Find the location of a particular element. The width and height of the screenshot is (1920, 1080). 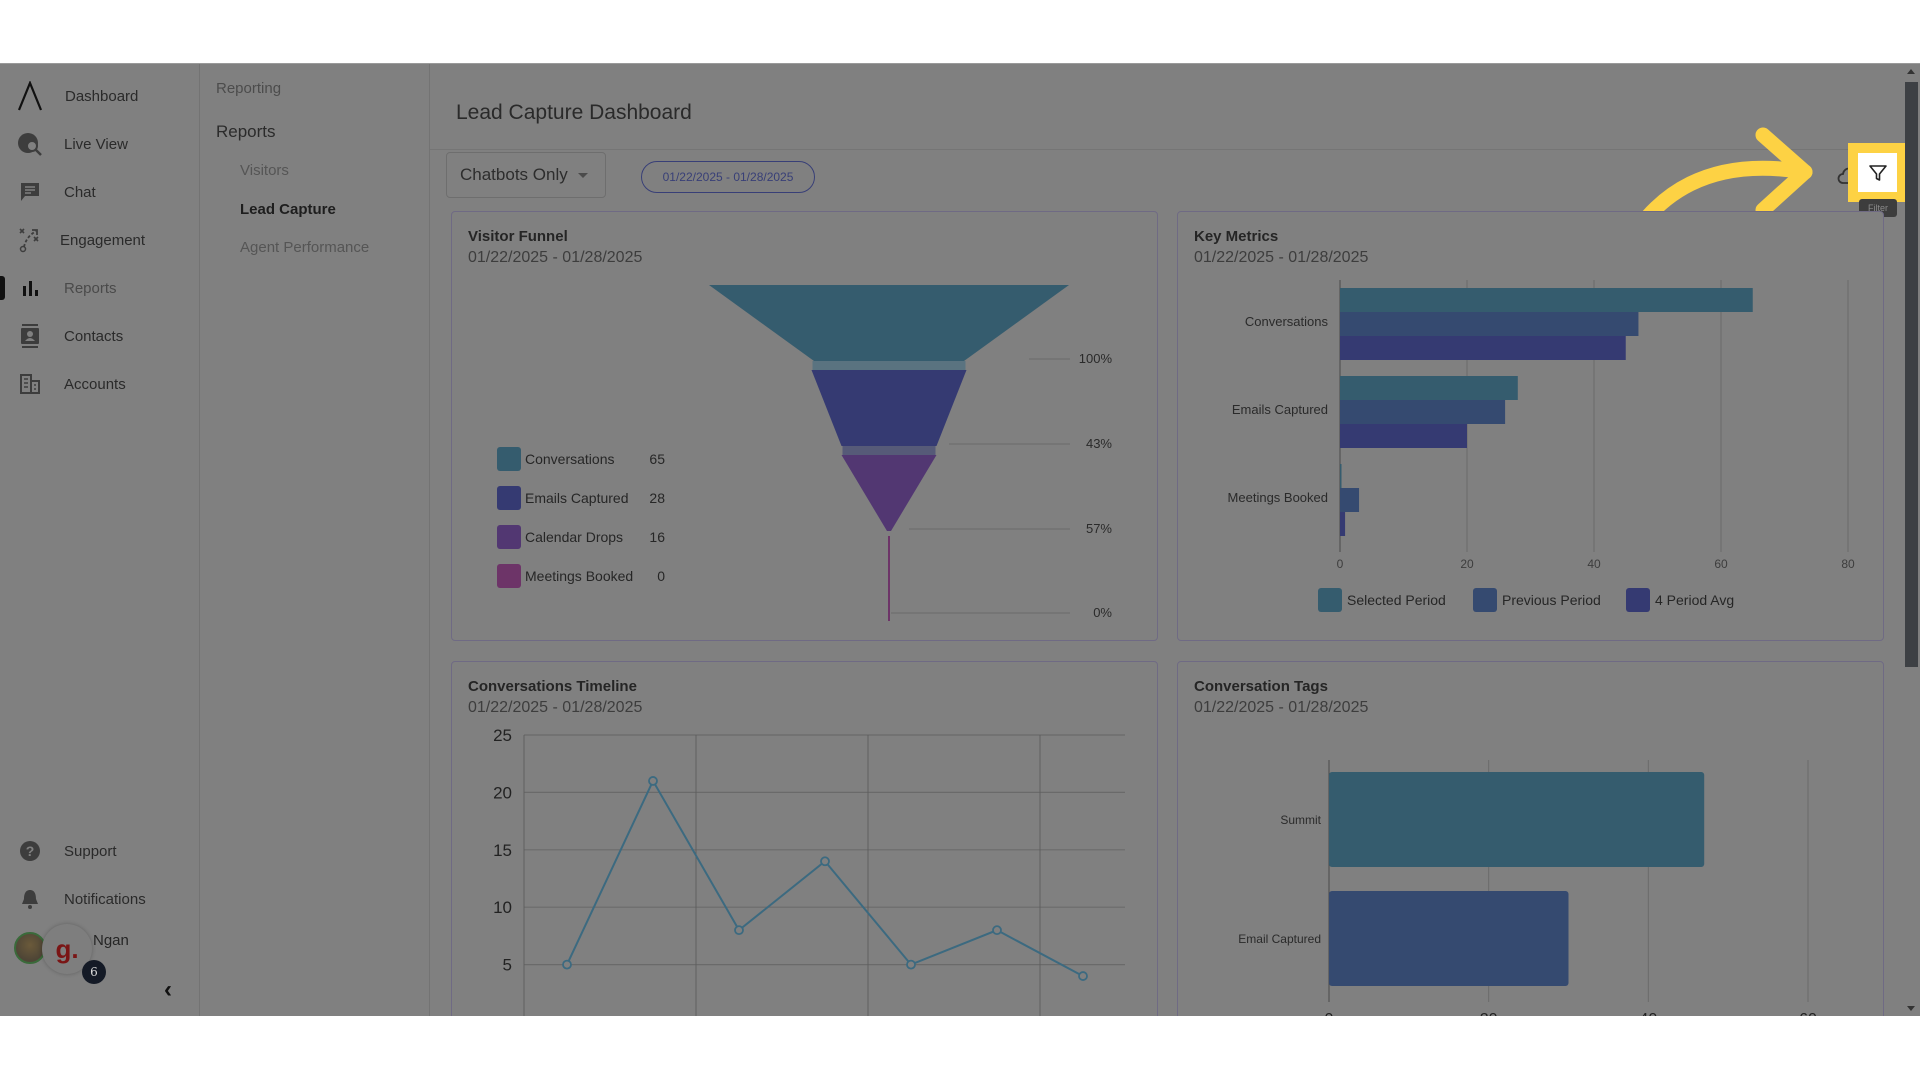

bot-type-select-value: Chatbots Only is located at coordinates (514, 174).